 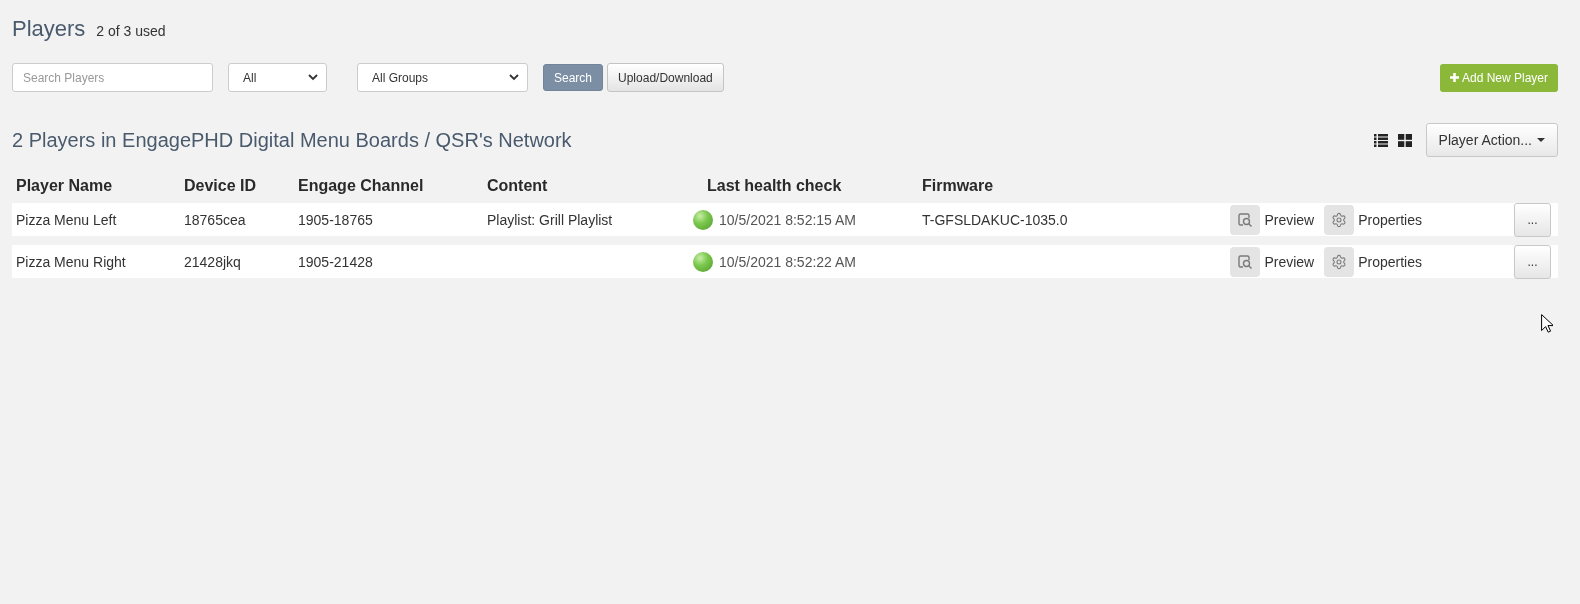 What do you see at coordinates (442, 77) in the screenshot?
I see `group-filter-select: All Groups` at bounding box center [442, 77].